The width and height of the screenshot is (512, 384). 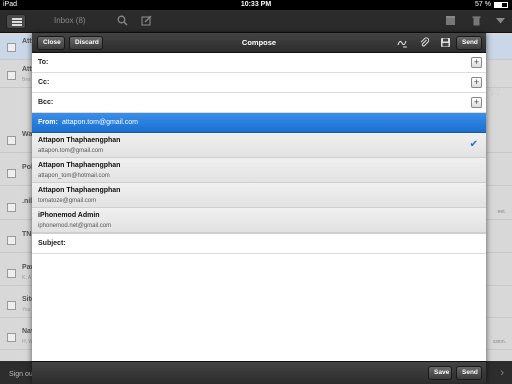 What do you see at coordinates (500, 21) in the screenshot?
I see `dropdown-icon` at bounding box center [500, 21].